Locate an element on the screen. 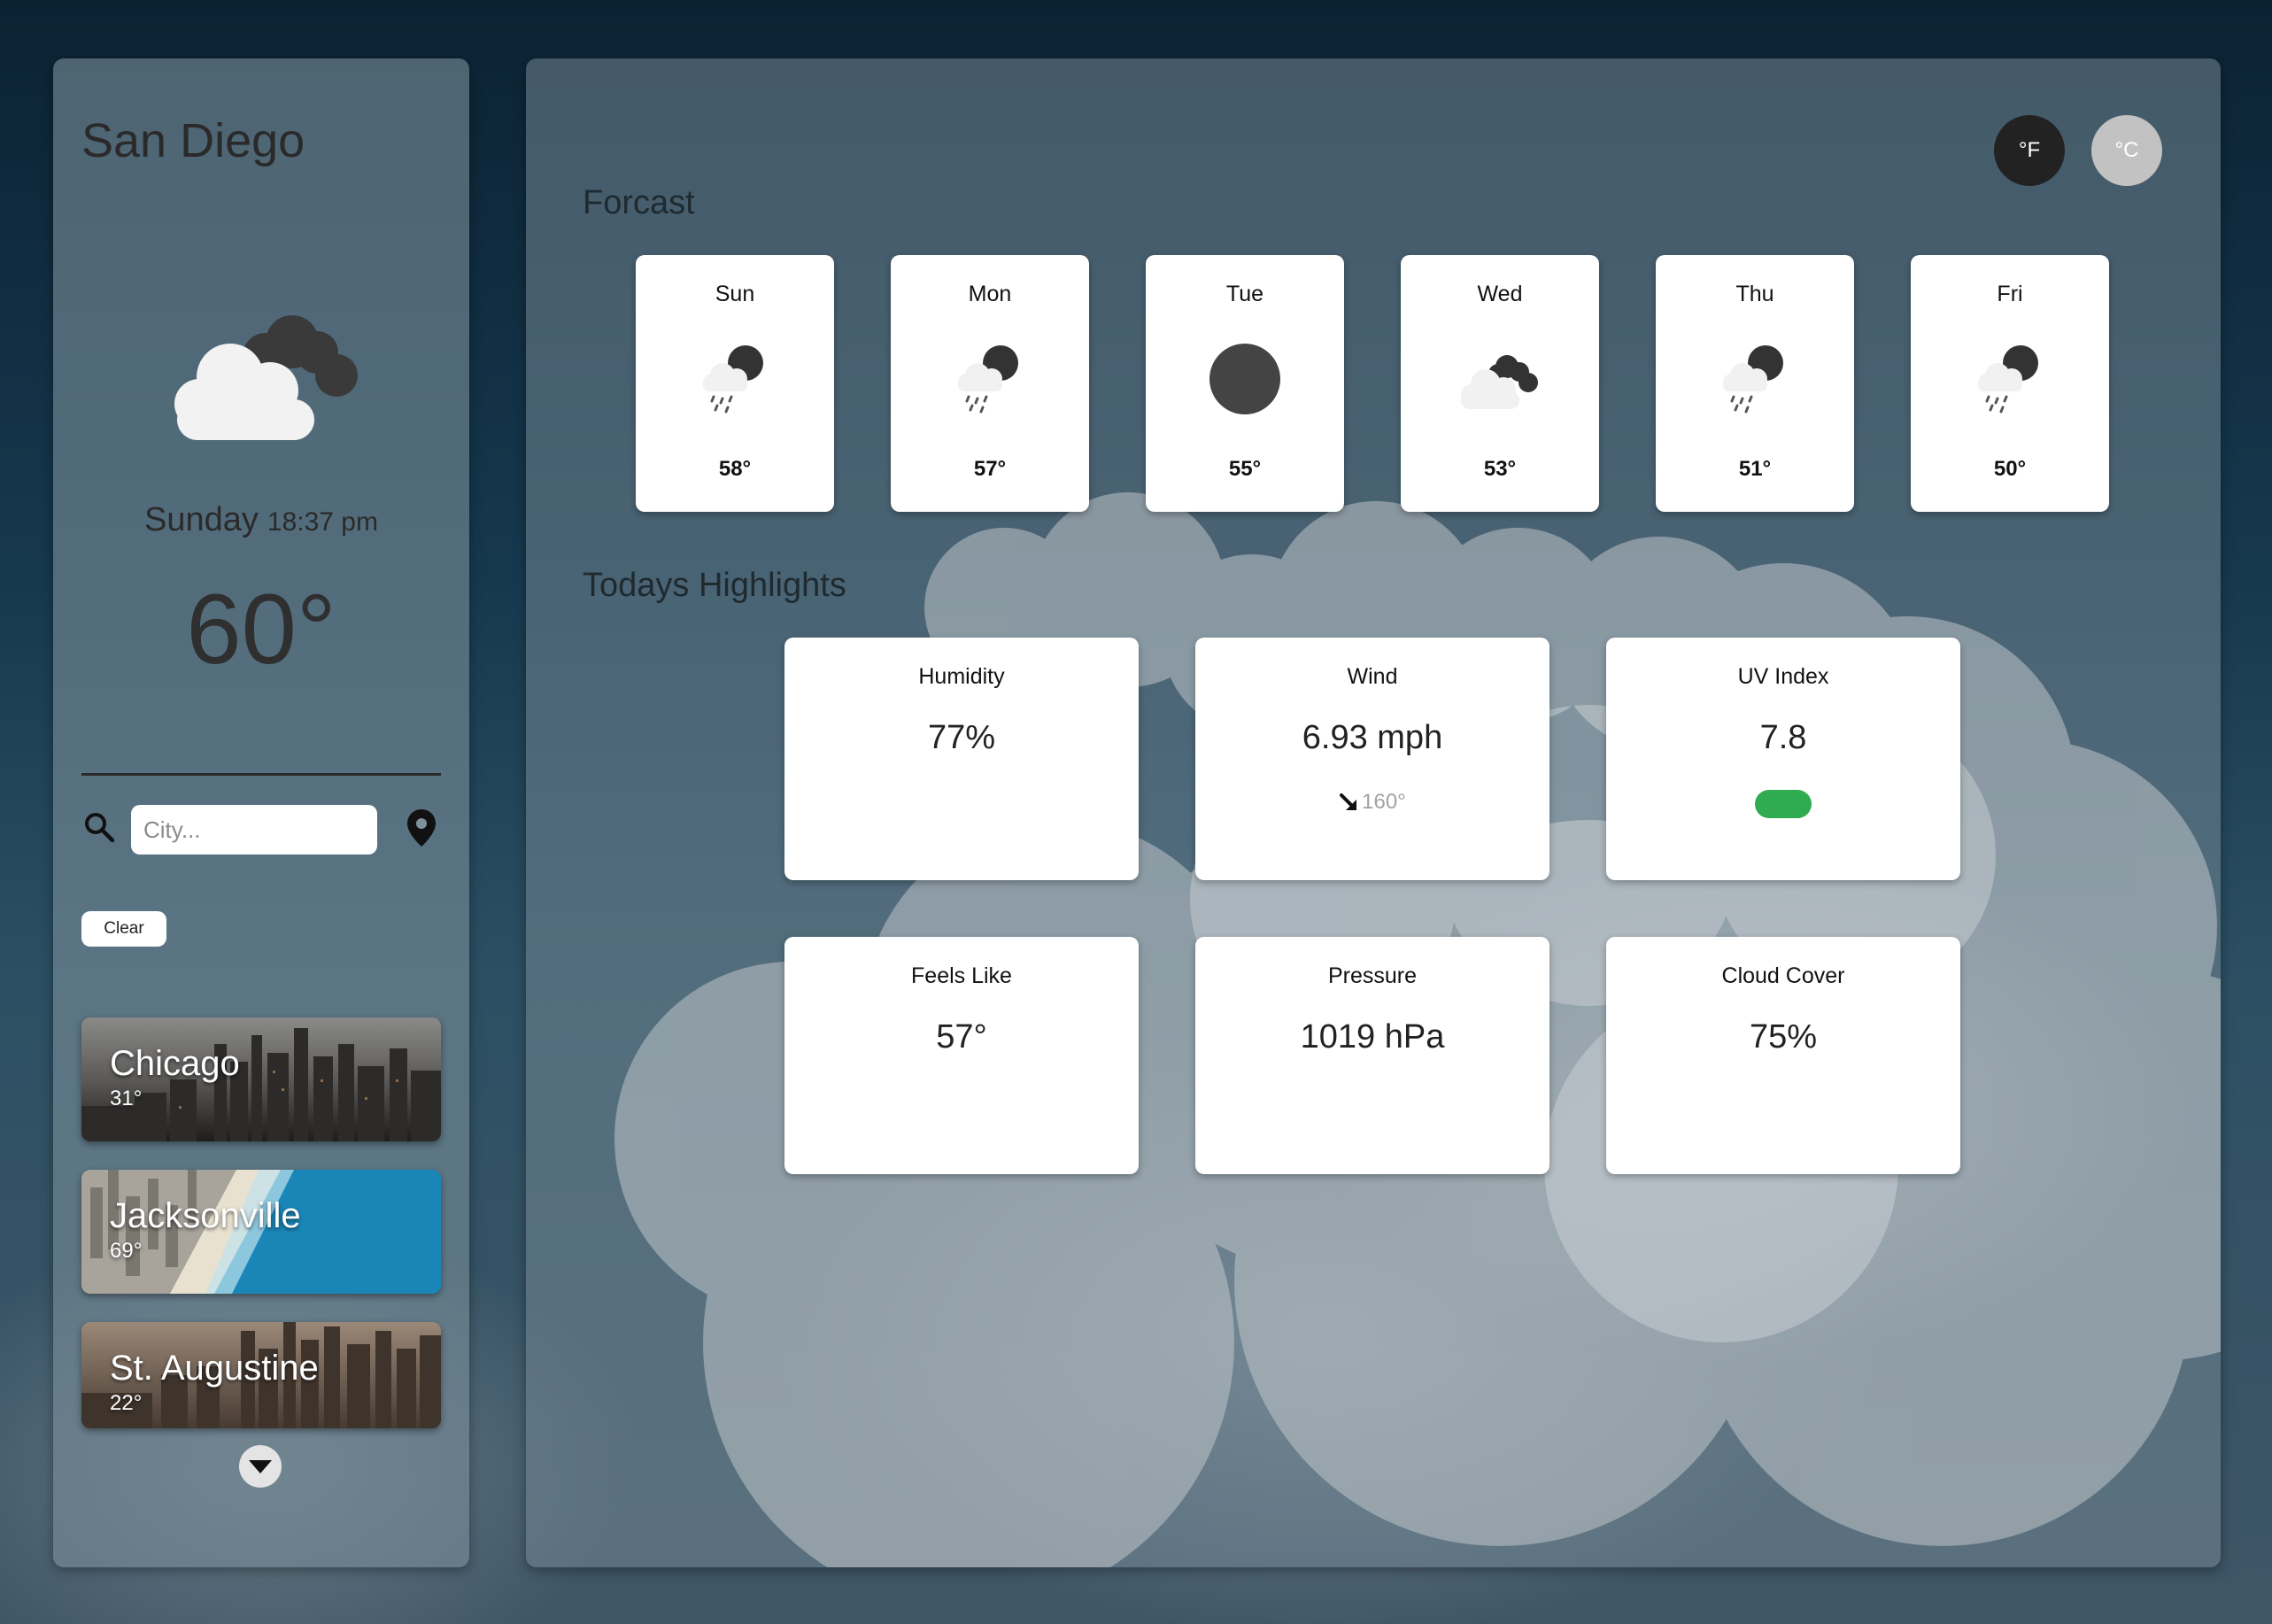 The image size is (2272, 1624). saved-city-temp: 69° is located at coordinates (126, 1251).